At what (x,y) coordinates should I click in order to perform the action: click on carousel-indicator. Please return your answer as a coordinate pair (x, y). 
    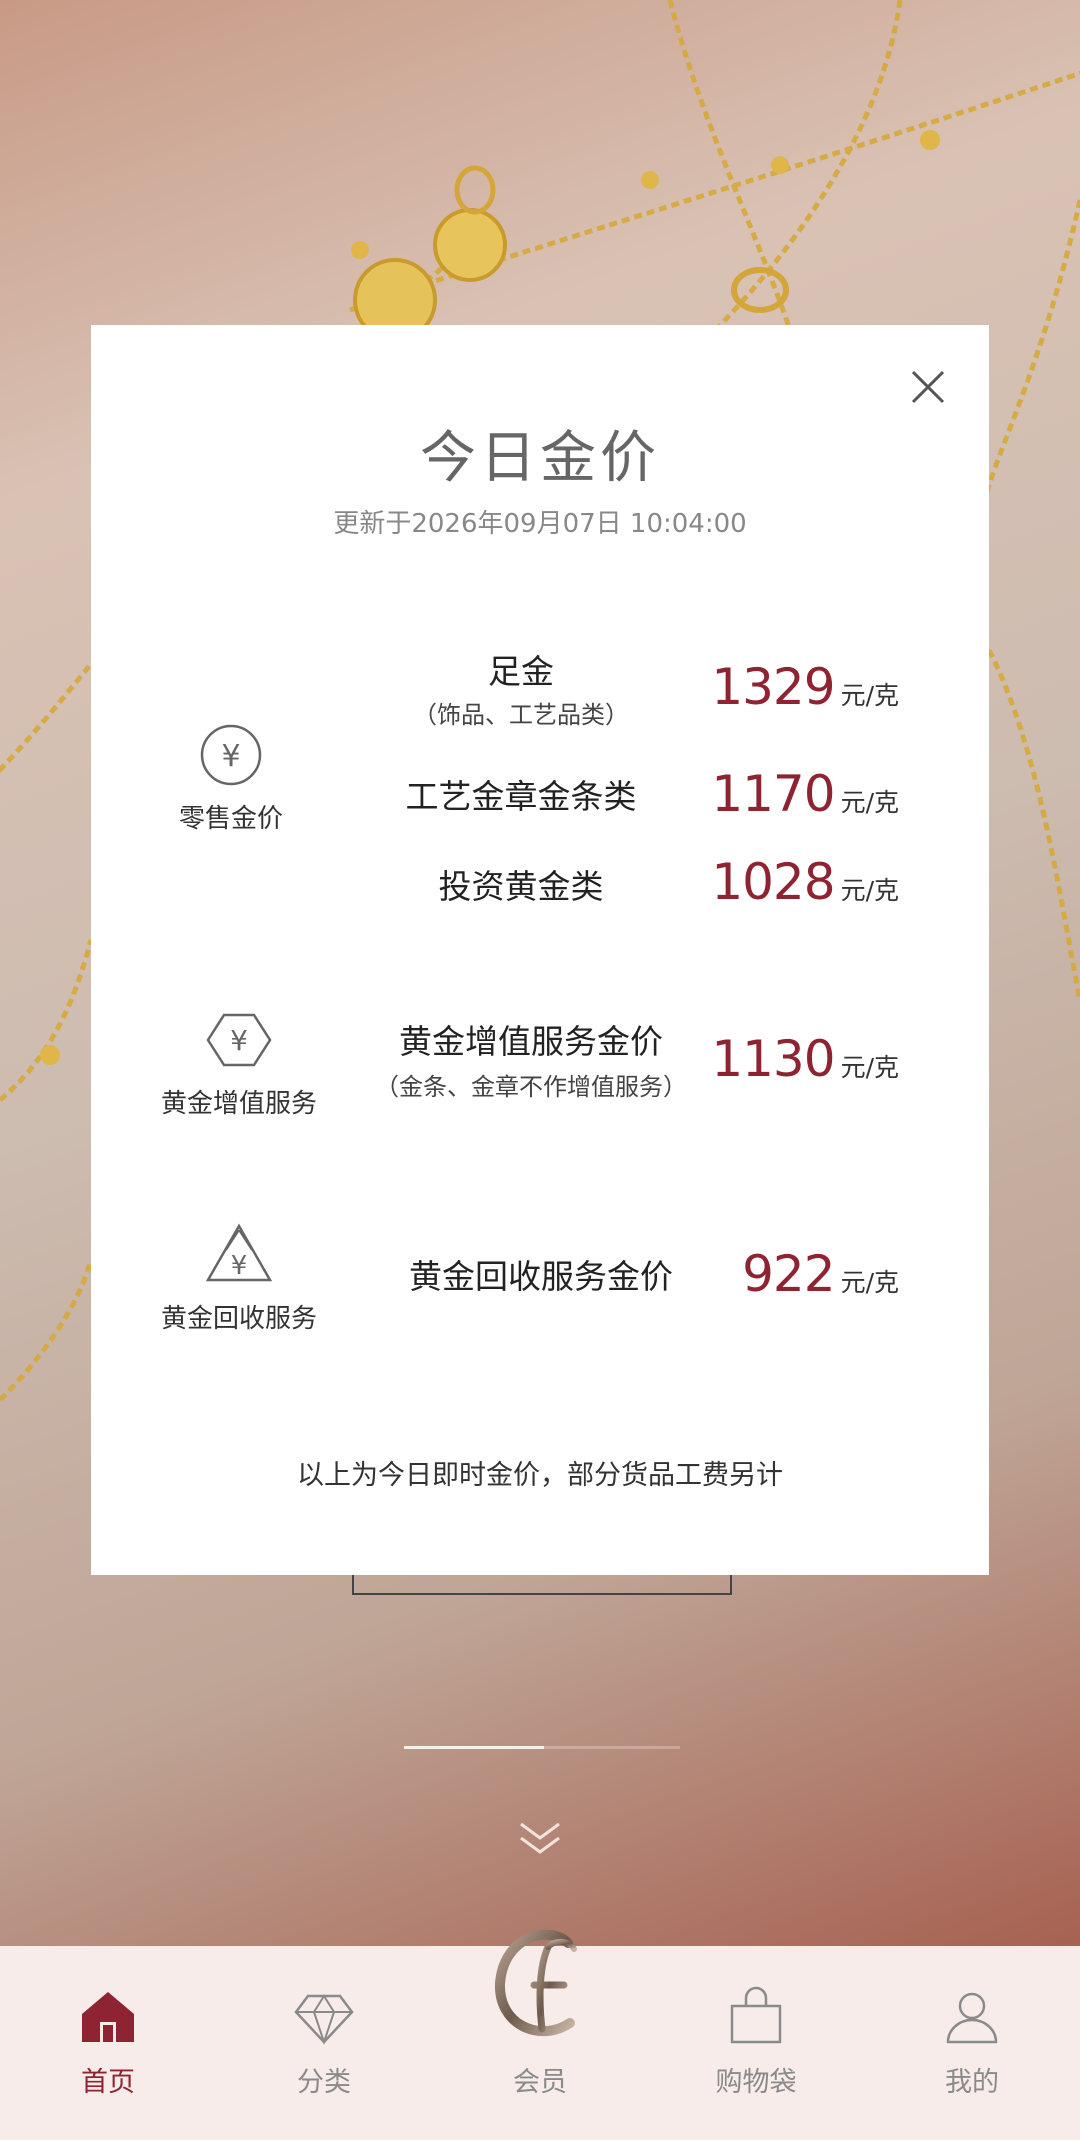
    Looking at the image, I should click on (542, 1747).